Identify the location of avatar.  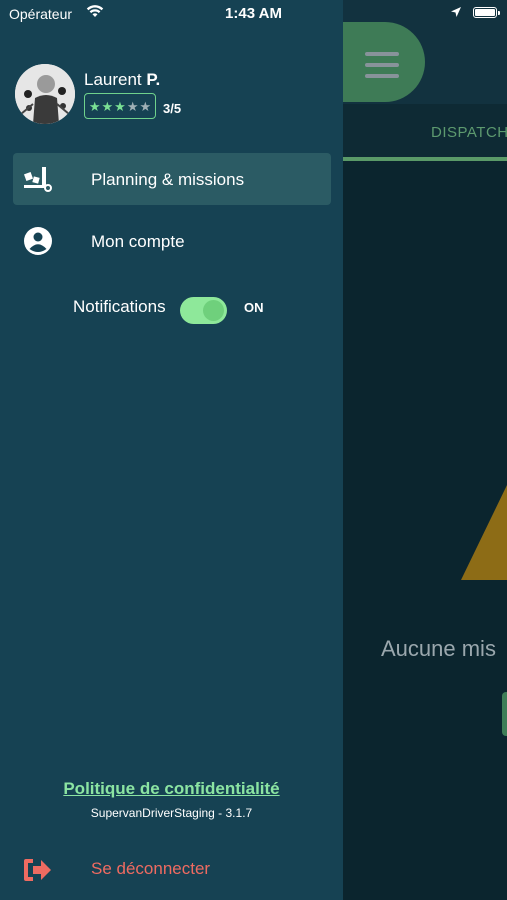
(45, 94).